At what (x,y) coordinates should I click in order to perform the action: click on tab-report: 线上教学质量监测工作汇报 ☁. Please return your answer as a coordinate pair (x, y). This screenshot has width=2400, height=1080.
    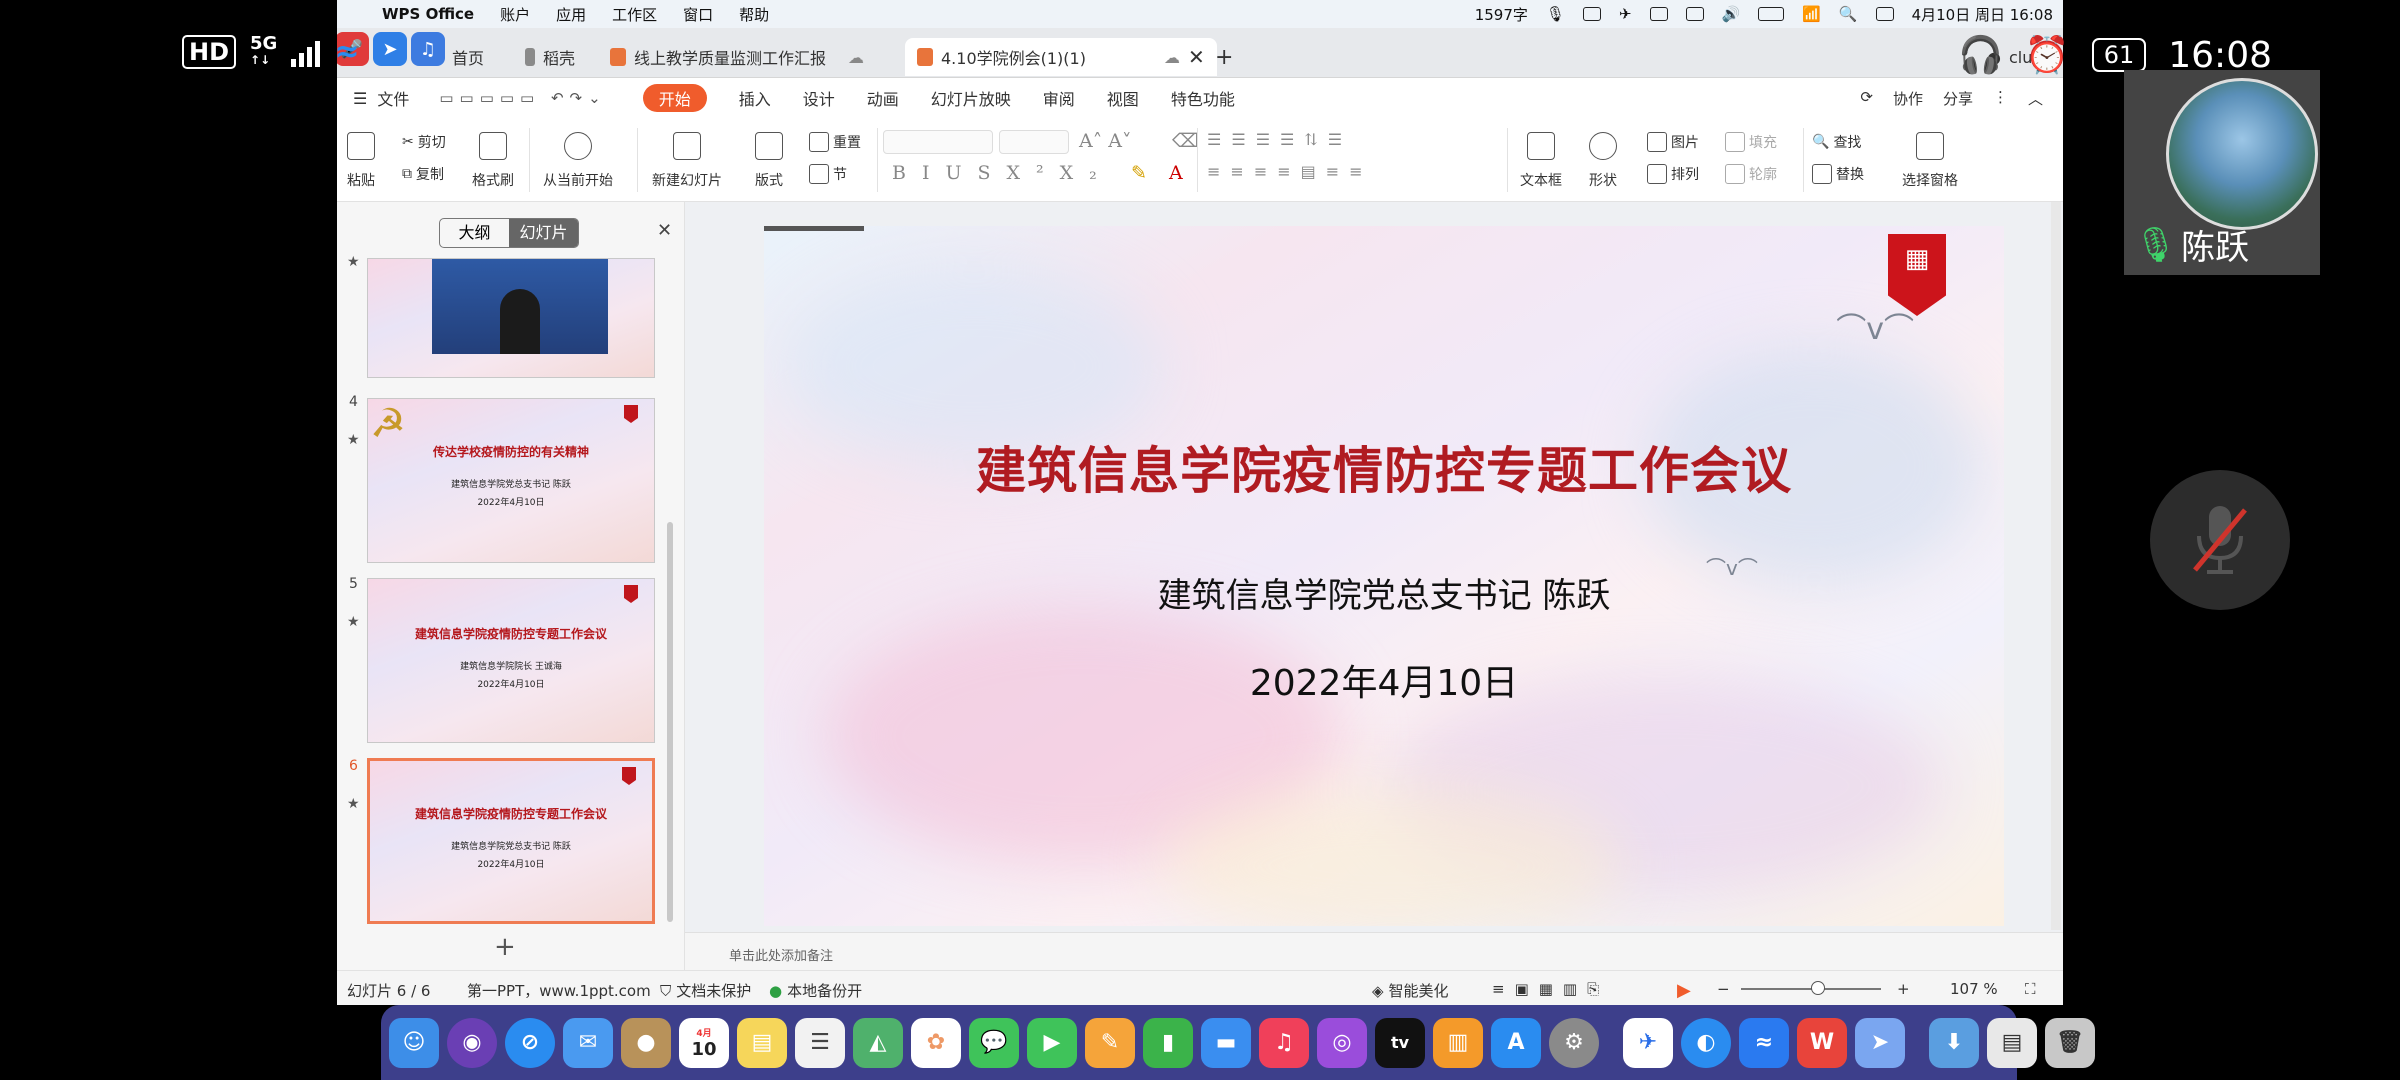
    Looking at the image, I should click on (737, 57).